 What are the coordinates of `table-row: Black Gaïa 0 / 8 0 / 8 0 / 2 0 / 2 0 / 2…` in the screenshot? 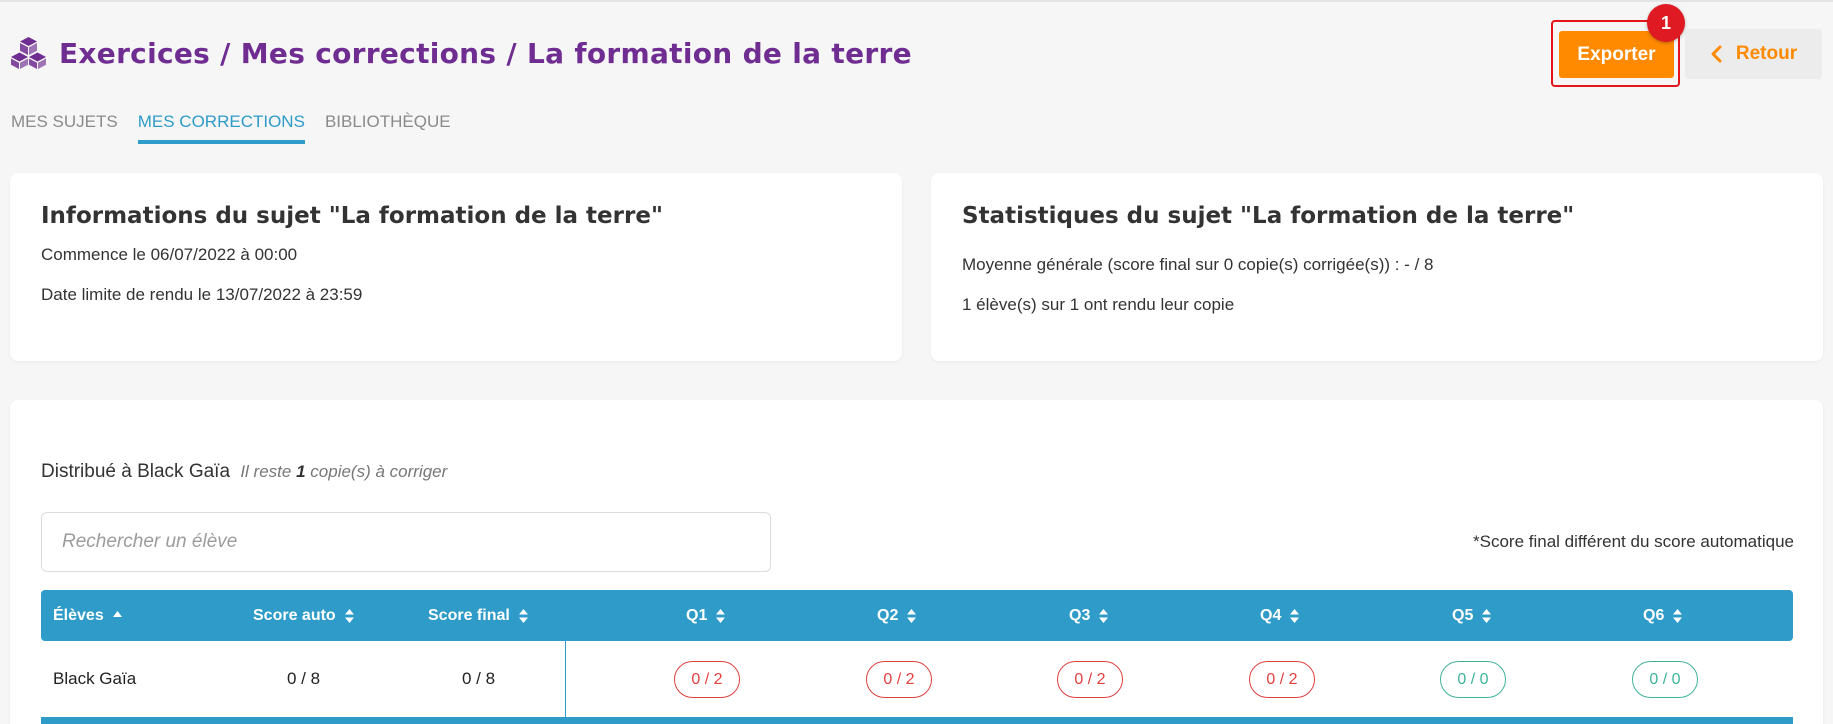 It's located at (917, 679).